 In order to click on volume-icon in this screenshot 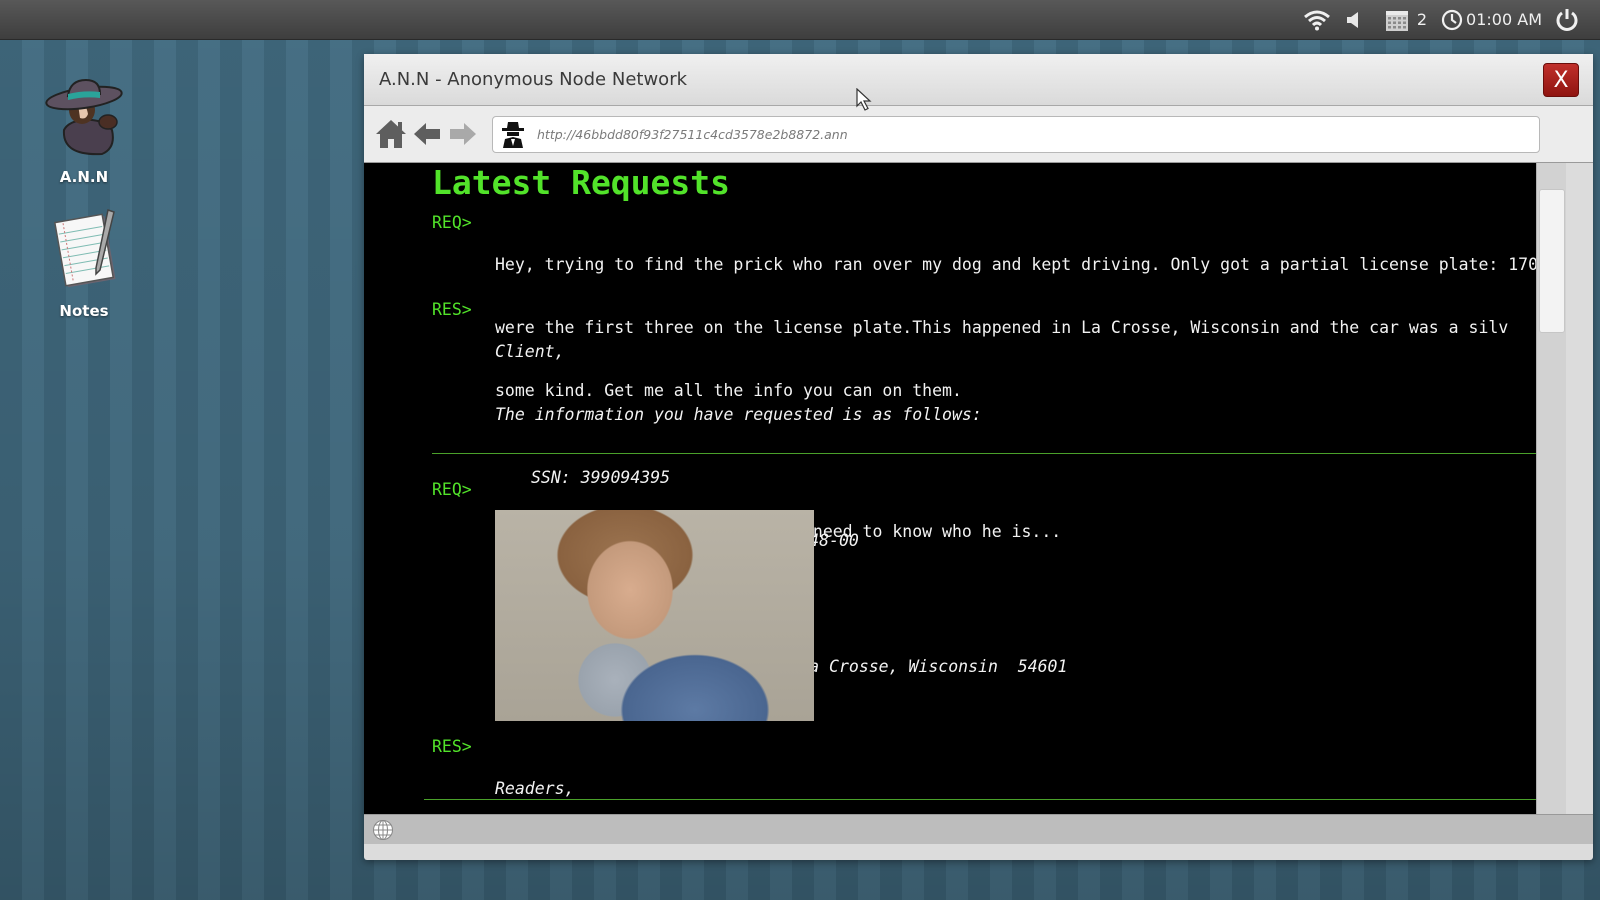, I will do `click(1353, 20)`.